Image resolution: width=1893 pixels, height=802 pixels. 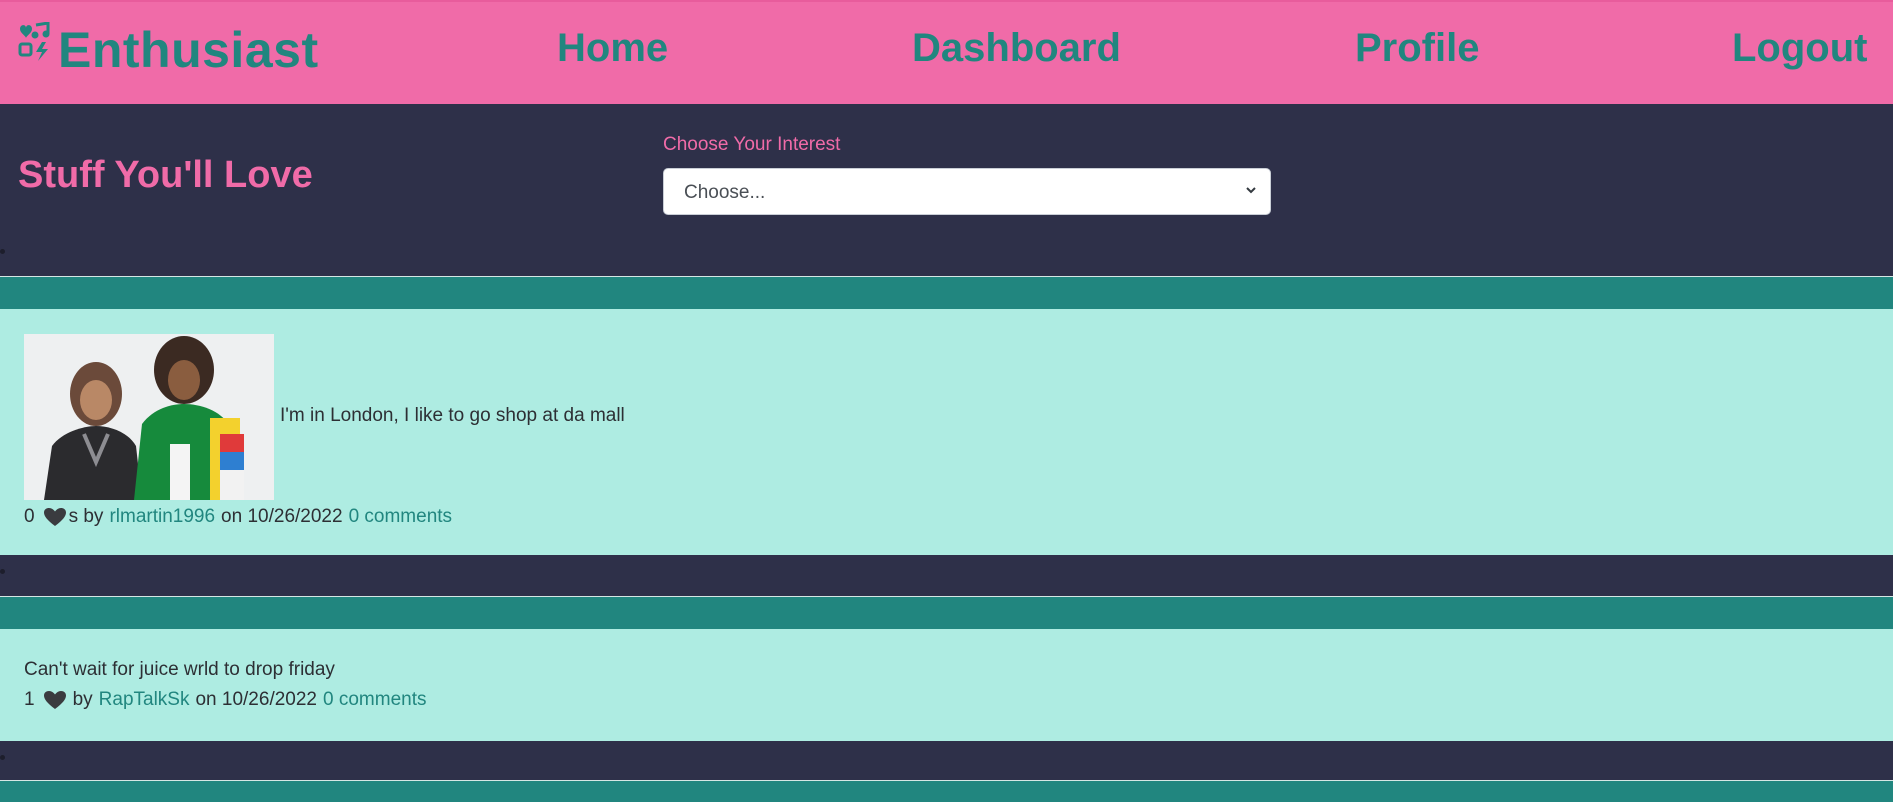 I want to click on nav-profile-link: Profile, so click(x=1417, y=48).